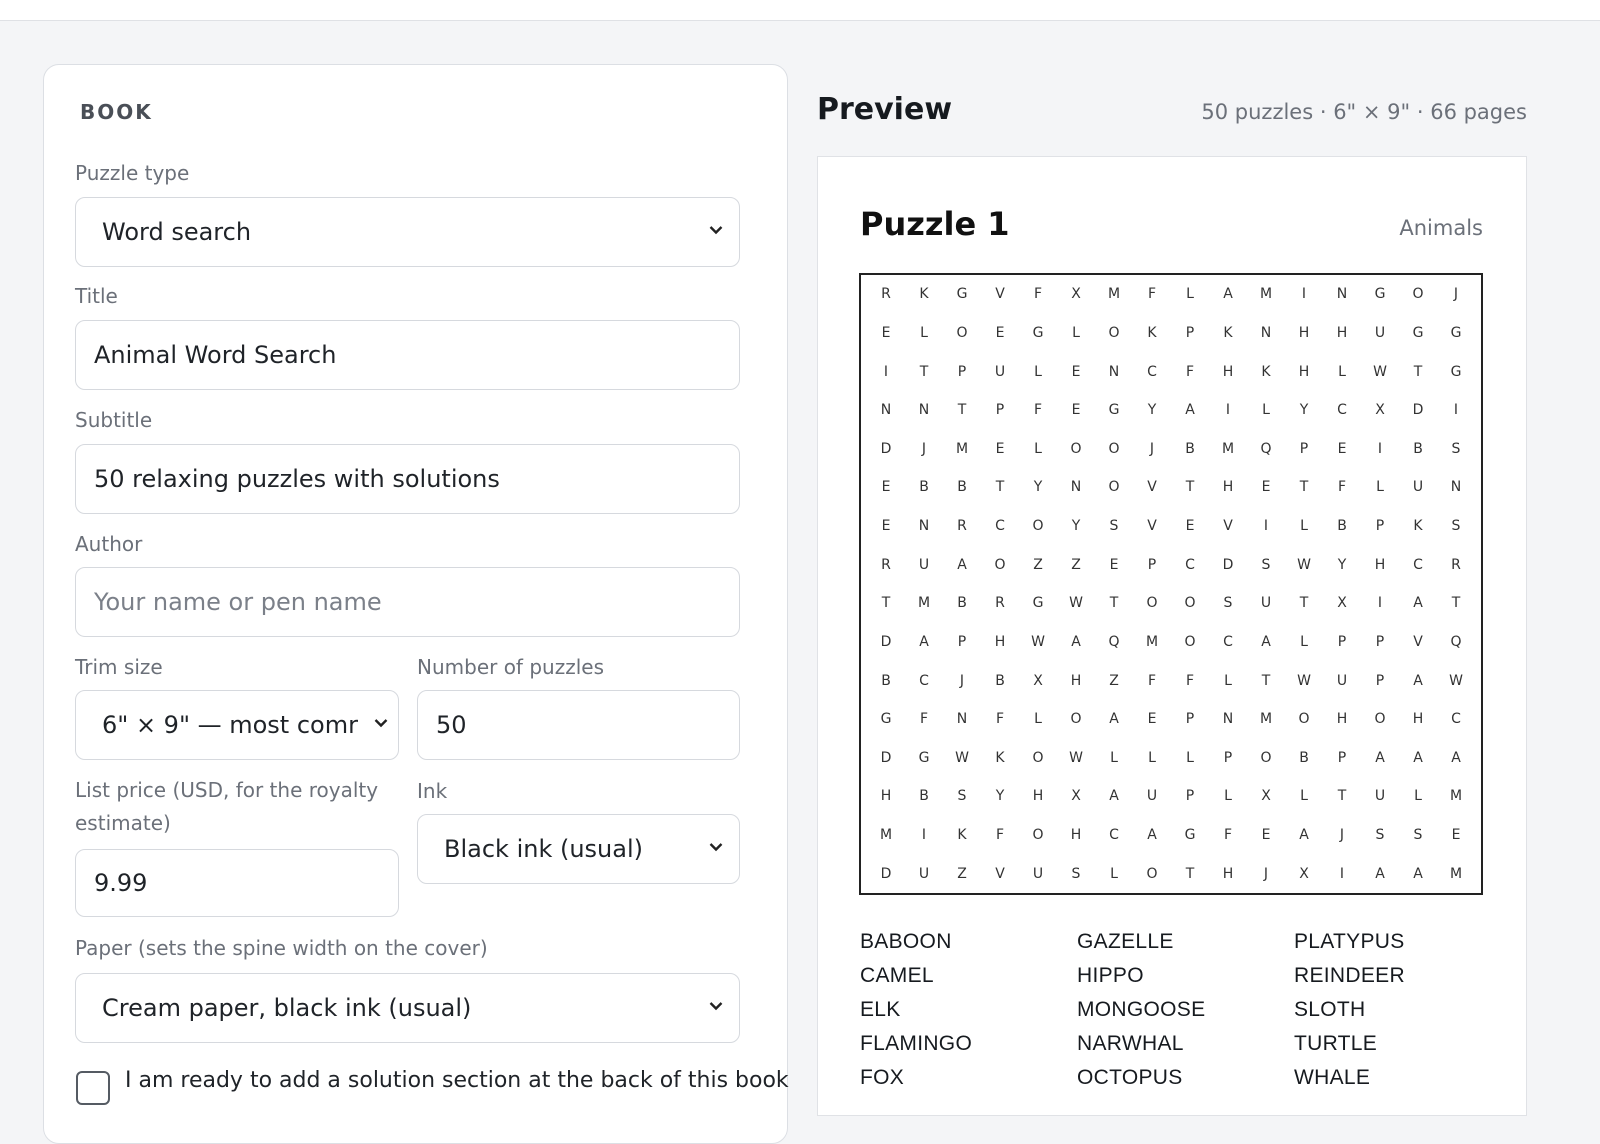  Describe the element at coordinates (1441, 228) in the screenshot. I see `puzzle-theme: Animals` at that location.